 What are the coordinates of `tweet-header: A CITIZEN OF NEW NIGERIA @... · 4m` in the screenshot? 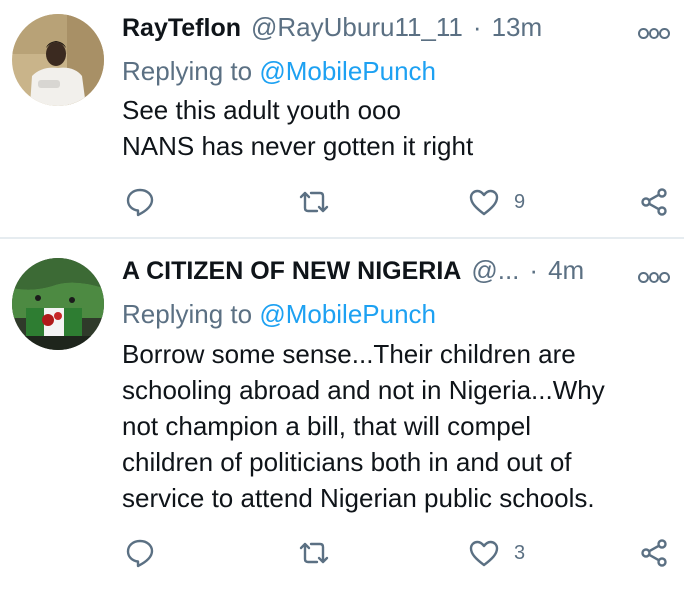 It's located at (353, 272).